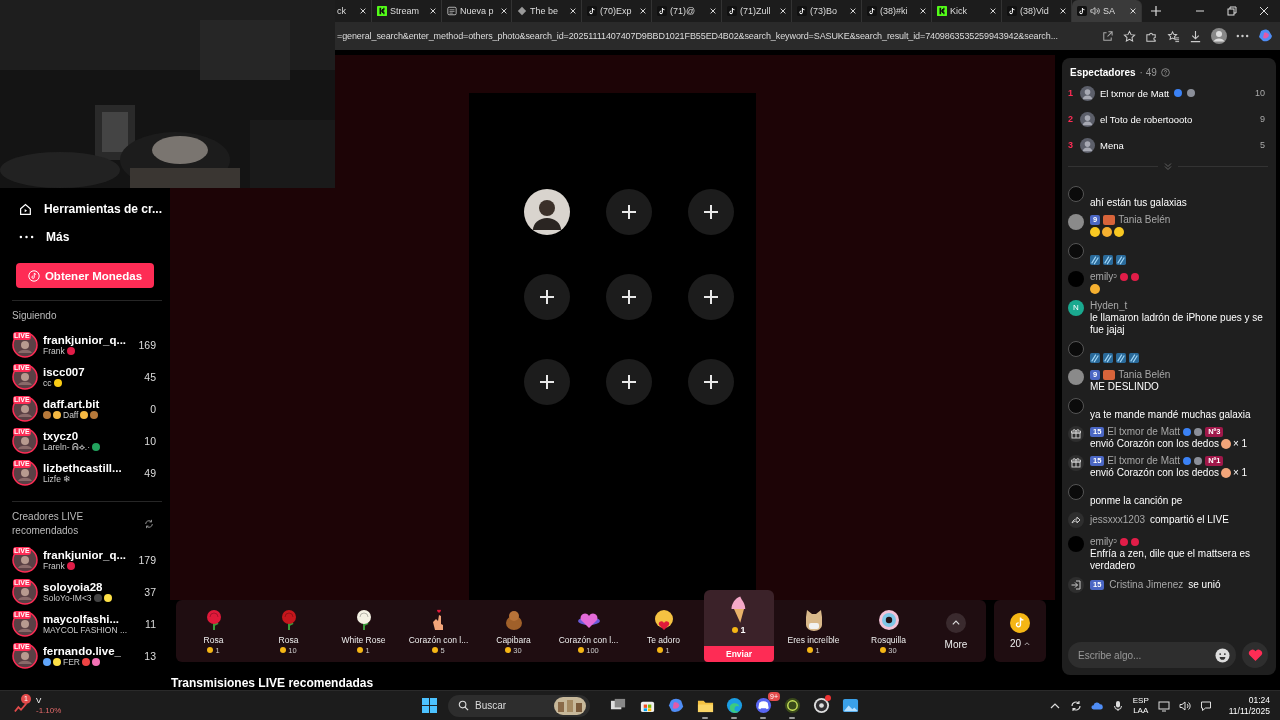  What do you see at coordinates (1071, 93) in the screenshot?
I see `rank-number: 1` at bounding box center [1071, 93].